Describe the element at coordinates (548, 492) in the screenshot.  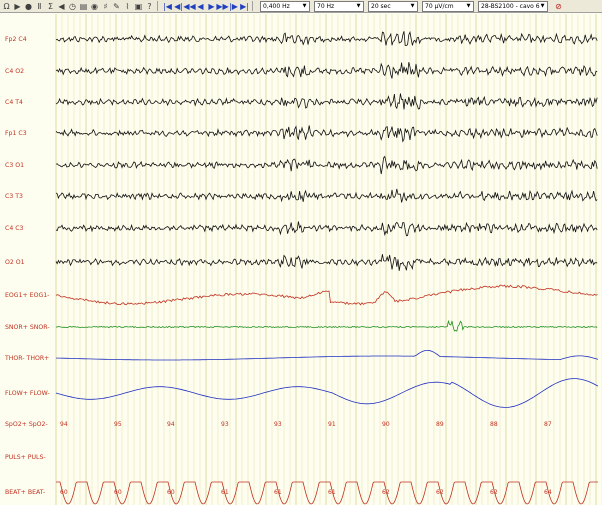
I see `beat-value: 64` at that location.